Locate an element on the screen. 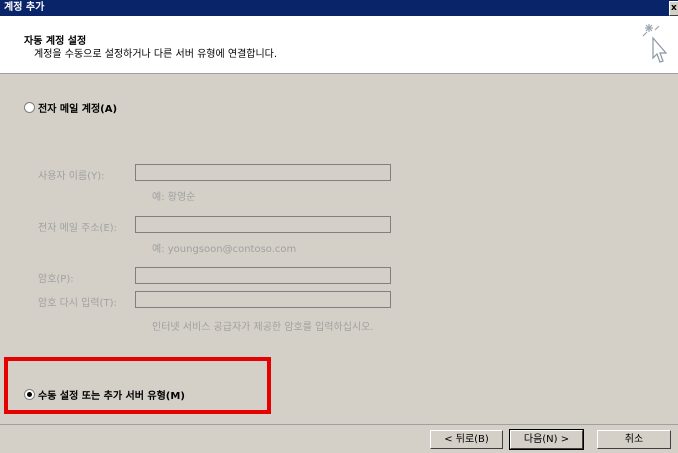  highlight-box is located at coordinates (137, 385).